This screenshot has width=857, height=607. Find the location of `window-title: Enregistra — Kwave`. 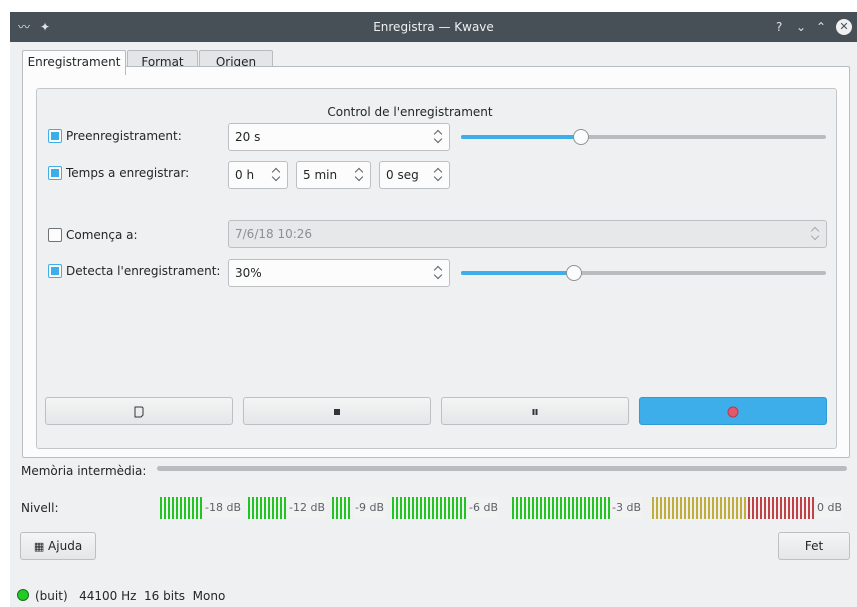

window-title: Enregistra — Kwave is located at coordinates (433, 27).